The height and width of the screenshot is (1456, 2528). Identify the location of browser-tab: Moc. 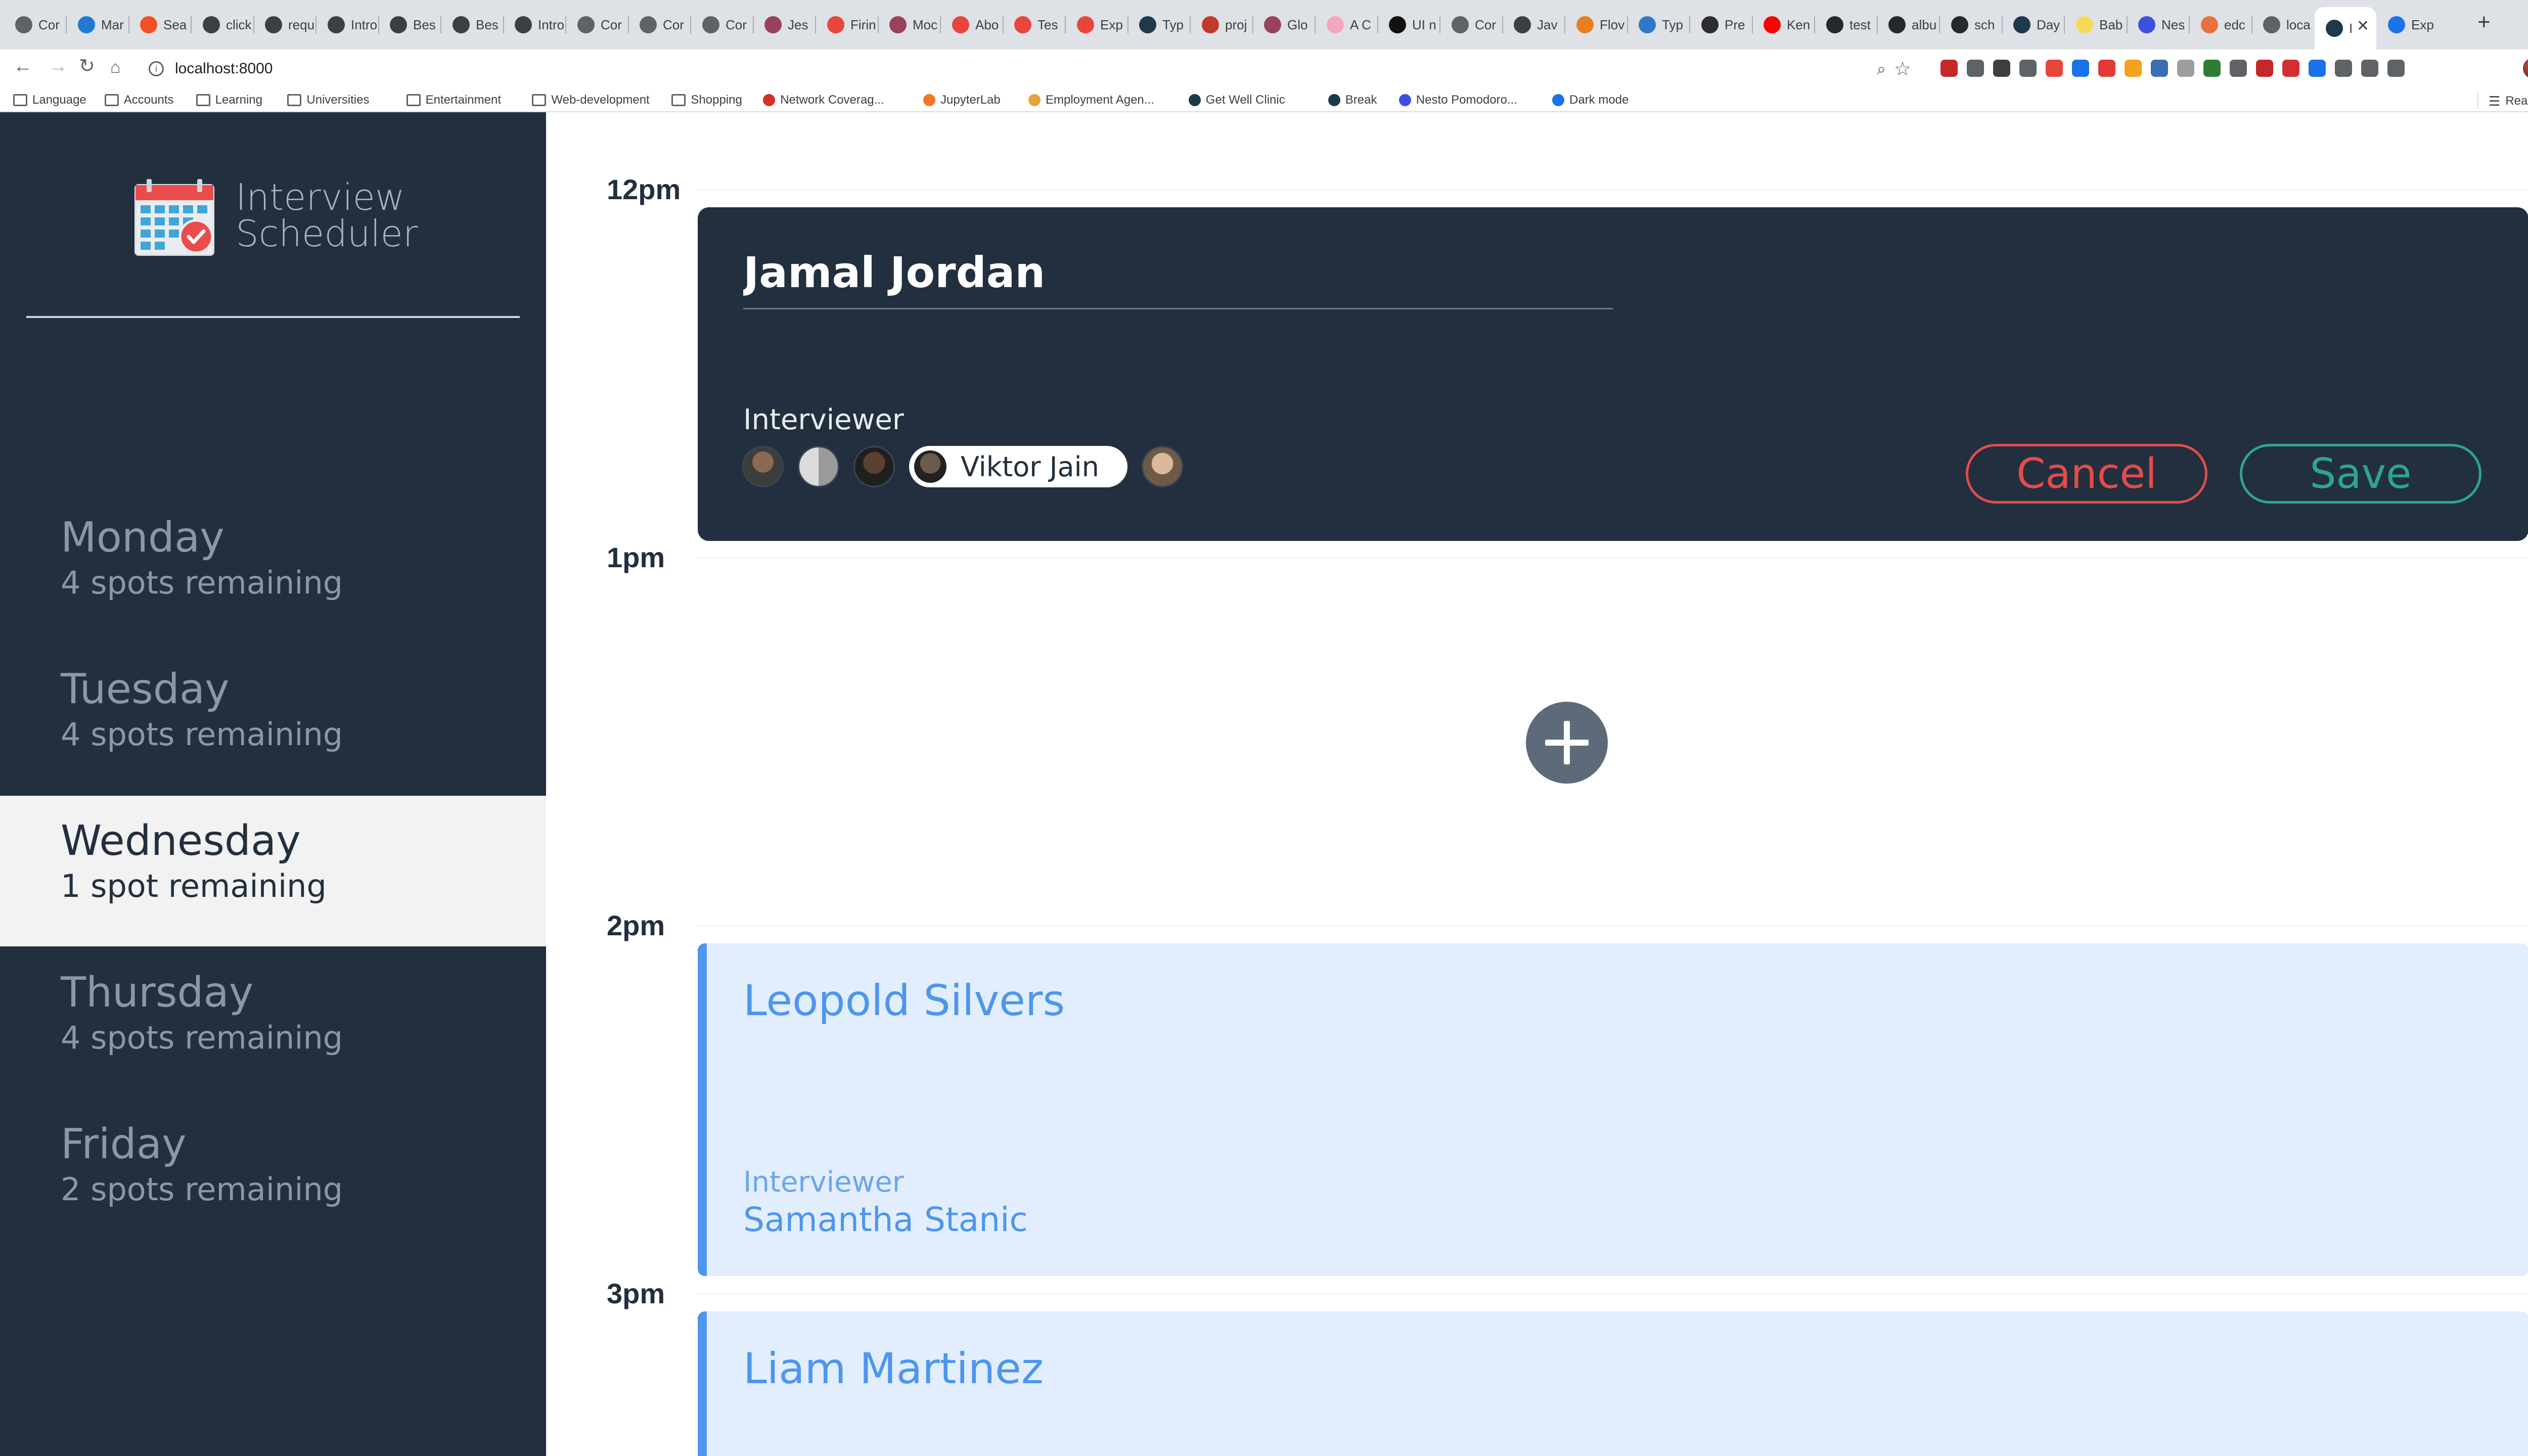
(909, 25).